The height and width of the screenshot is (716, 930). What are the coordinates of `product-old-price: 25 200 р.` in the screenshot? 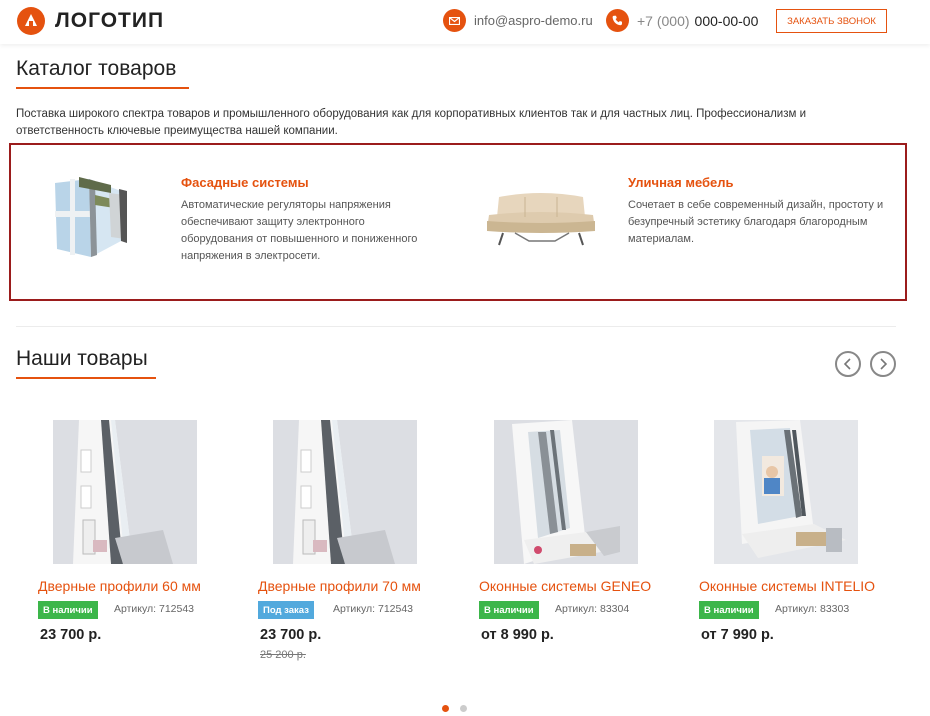 It's located at (283, 655).